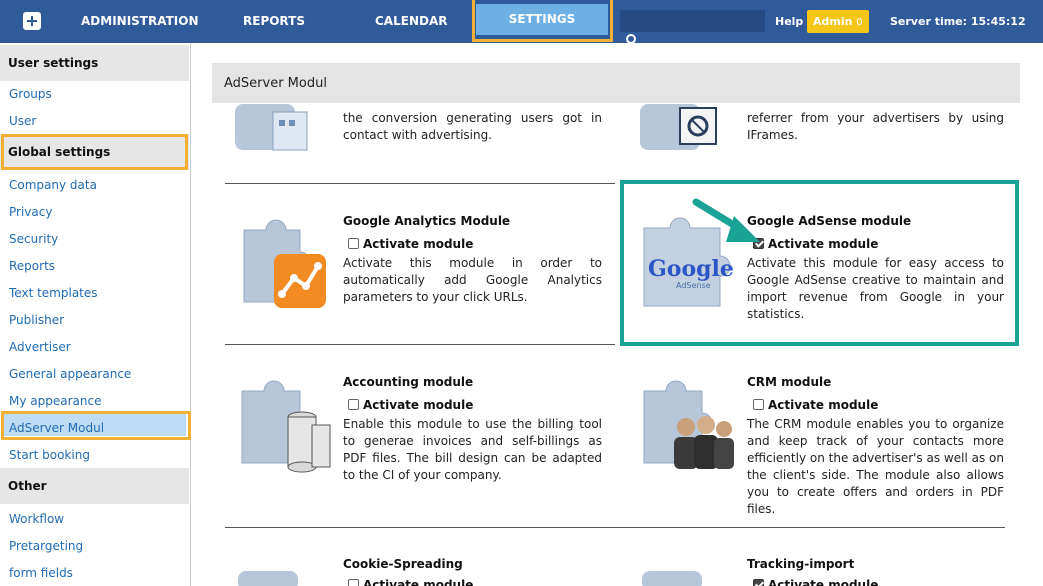 Image resolution: width=1043 pixels, height=586 pixels. I want to click on sidebar-item-user: User, so click(22, 121).